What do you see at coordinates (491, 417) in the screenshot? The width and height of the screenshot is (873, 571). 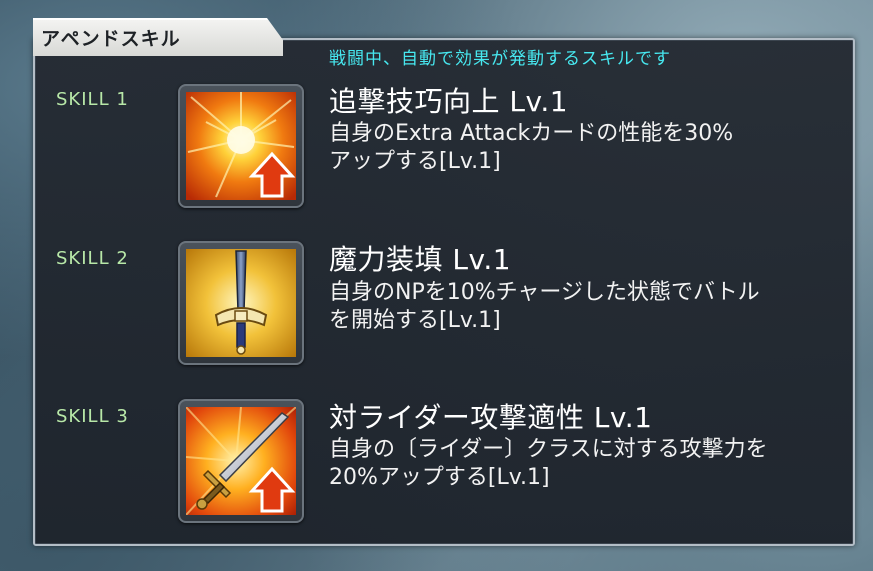 I see `skill-3-name: 対ライダー攻撃適性 Lv.1` at bounding box center [491, 417].